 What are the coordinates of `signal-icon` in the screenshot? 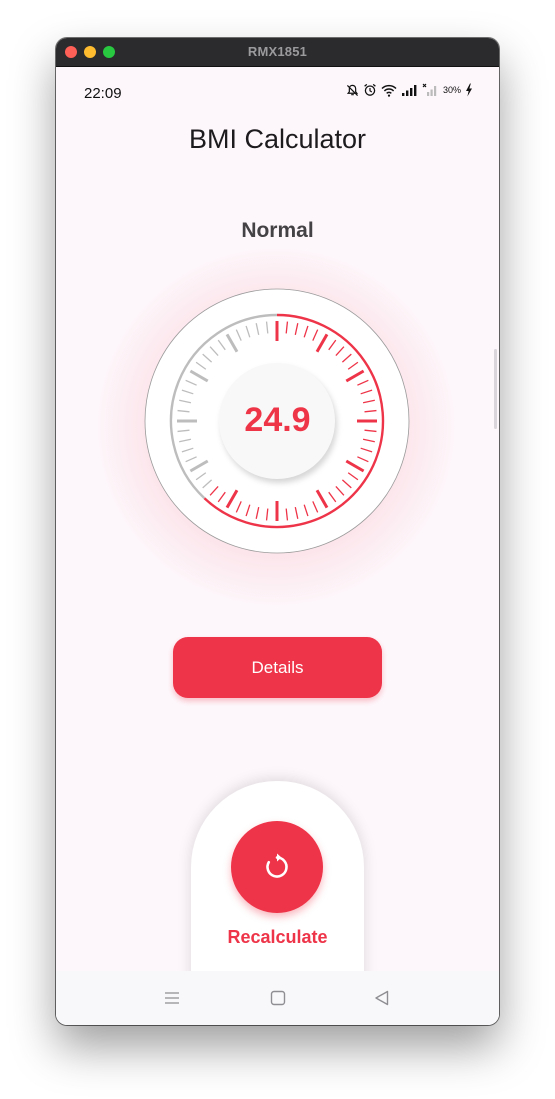 It's located at (409, 90).